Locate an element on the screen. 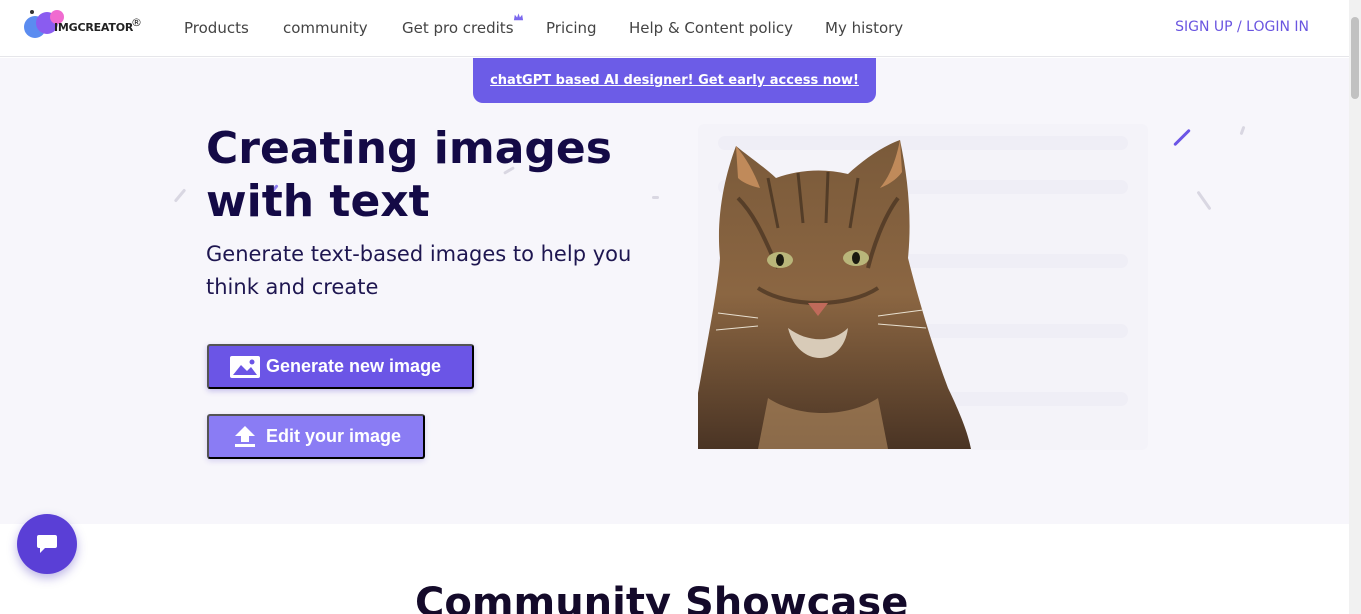  imgcreator-logo: IMGCREATOR ® is located at coordinates (89, 26).